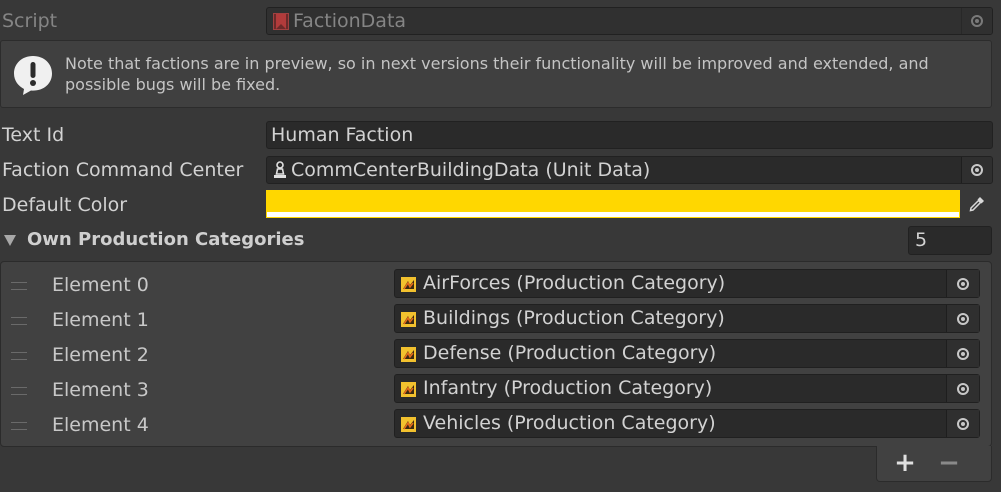  What do you see at coordinates (569, 423) in the screenshot?
I see `element-value: Vehicles (Production Category)` at bounding box center [569, 423].